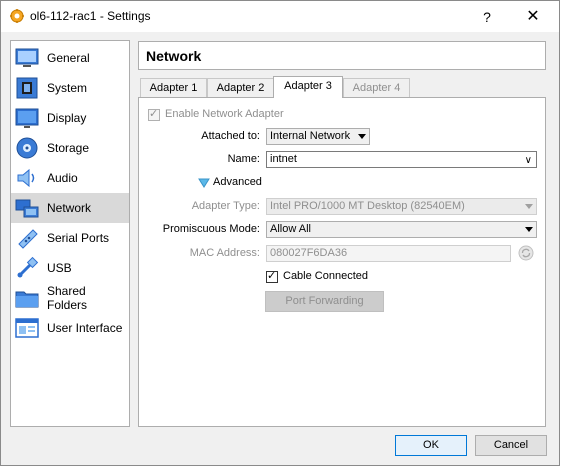 Image resolution: width=561 pixels, height=467 pixels. Describe the element at coordinates (28, 267) in the screenshot. I see `usb-icon` at that location.